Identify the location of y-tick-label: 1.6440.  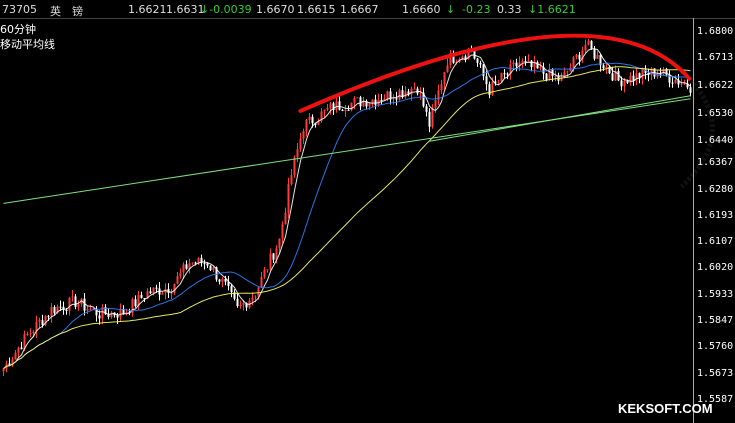
(715, 141).